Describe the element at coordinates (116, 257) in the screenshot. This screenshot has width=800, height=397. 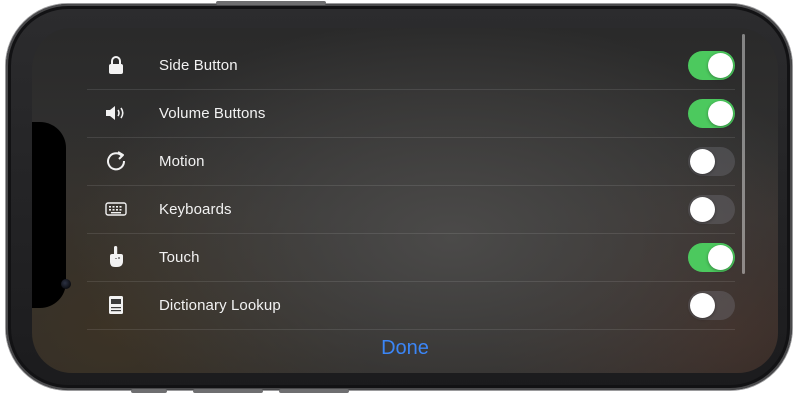
I see `hand-touch-icon` at that location.